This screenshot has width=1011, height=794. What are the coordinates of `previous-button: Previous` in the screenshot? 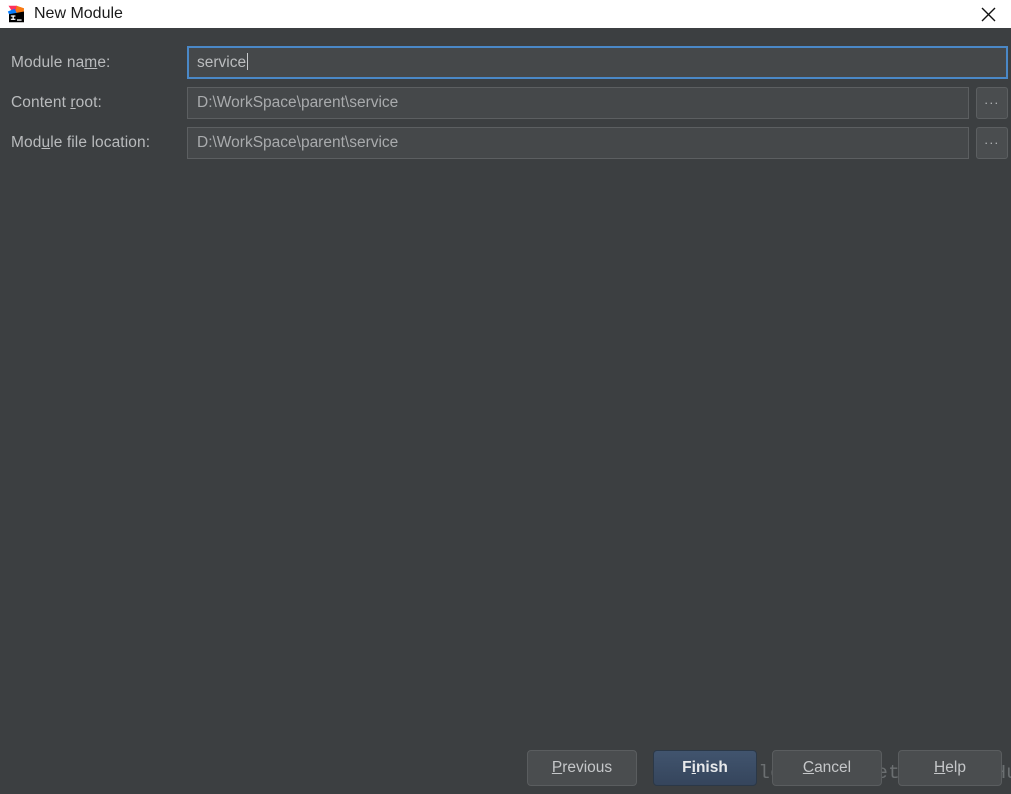 It's located at (582, 768).